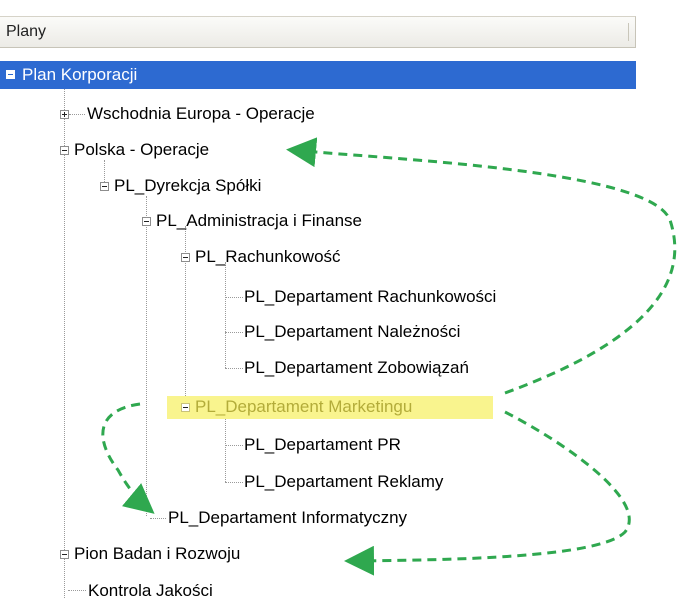 The width and height of the screenshot is (686, 605). I want to click on arrow-to-informatyczny, so click(128, 458).